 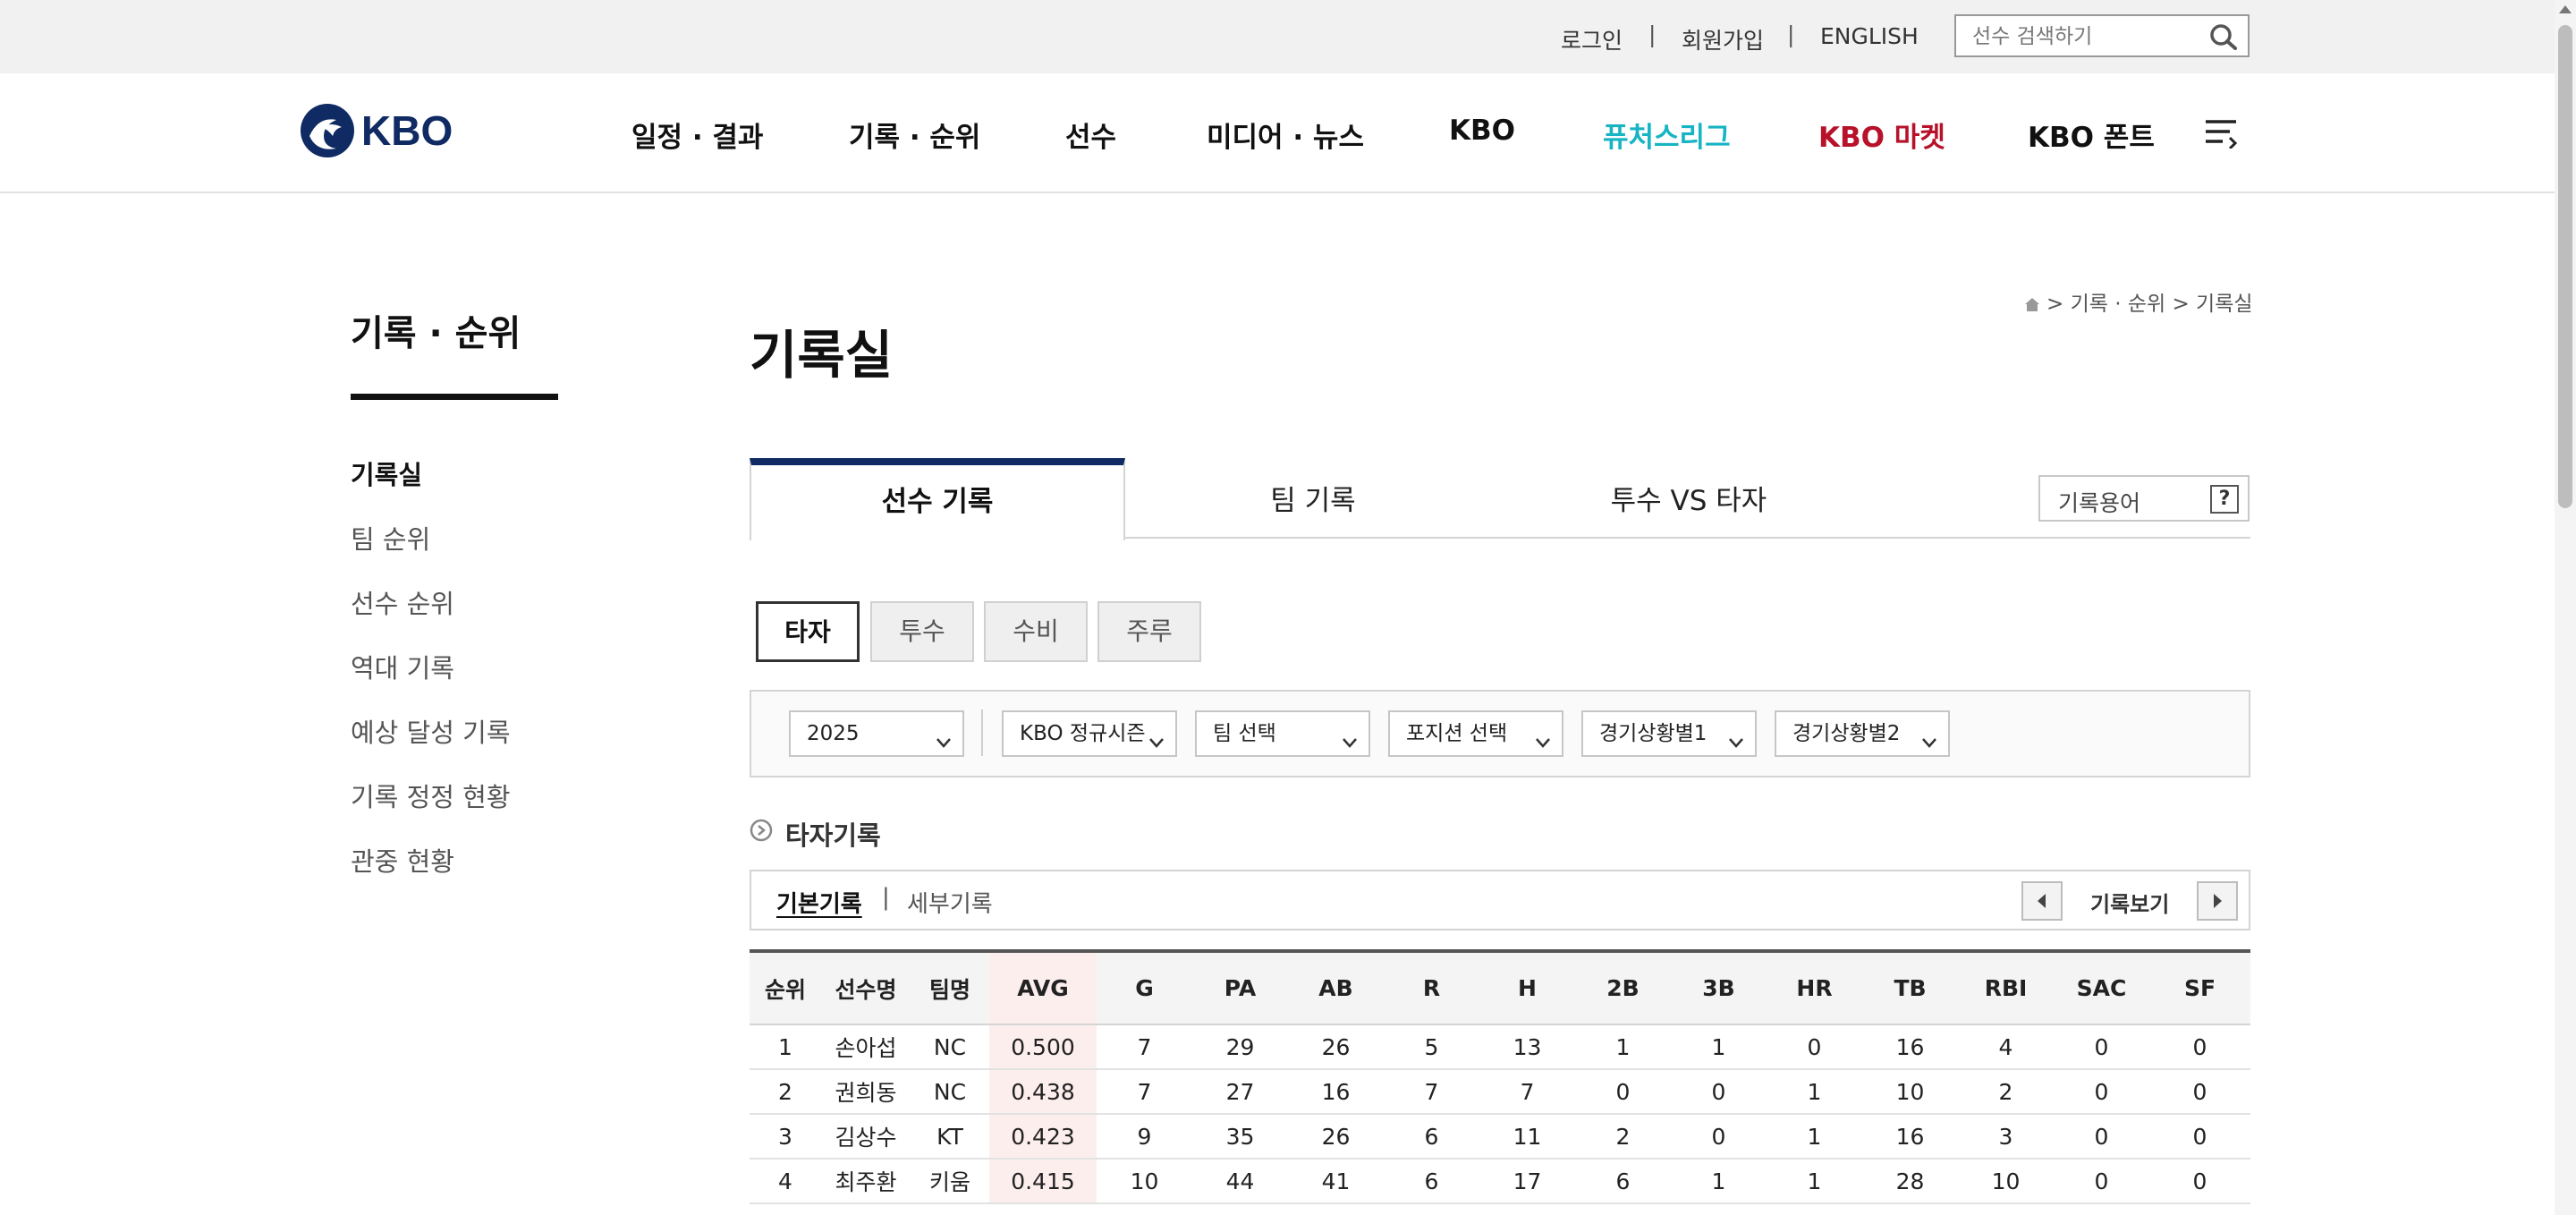 I want to click on record-tabs: 선수 기록 팀 기록 투수 VS 타자, so click(x=1500, y=499).